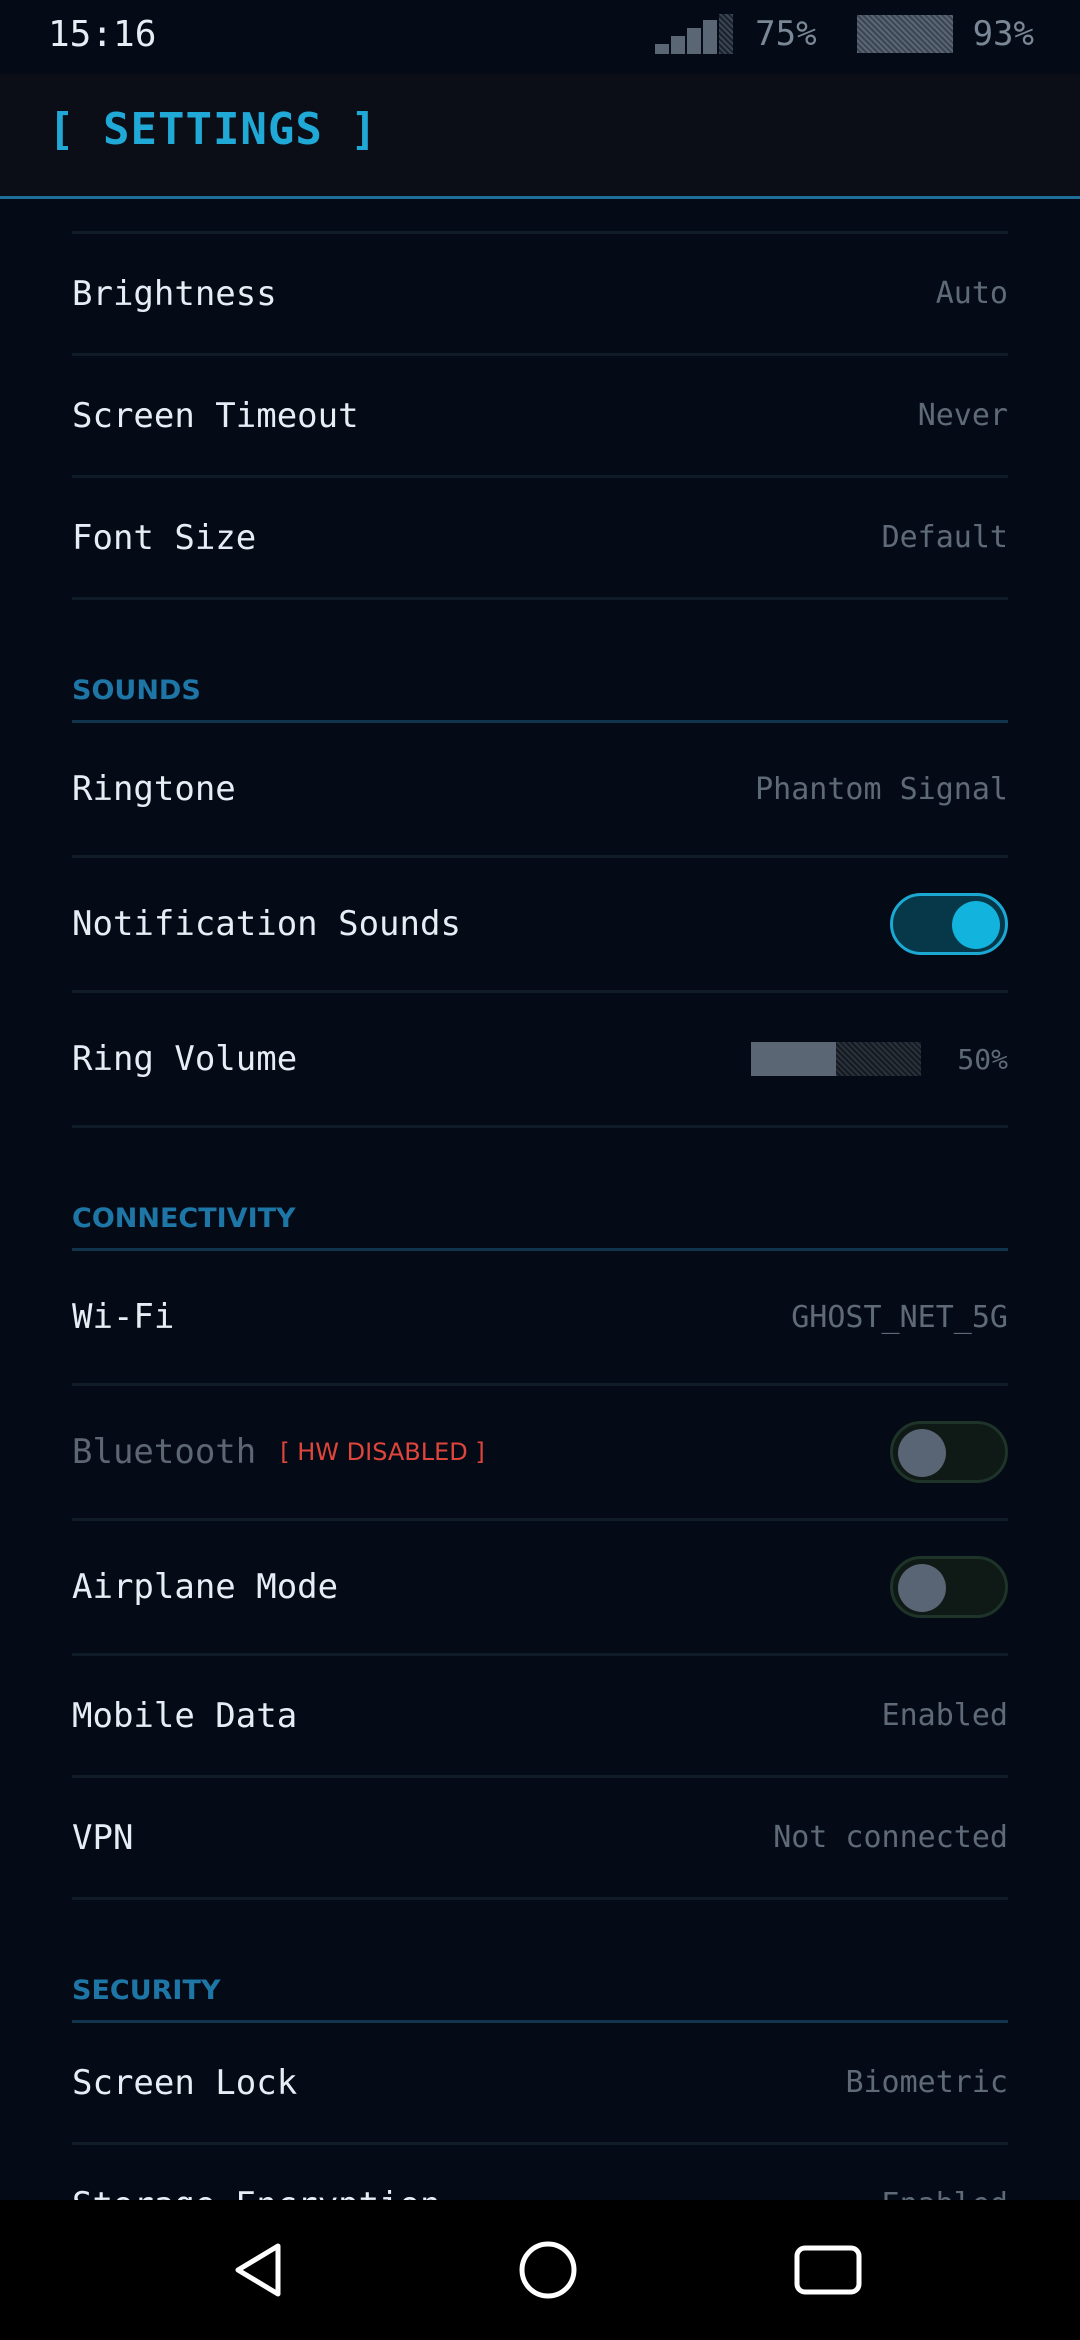 This screenshot has height=2340, width=1080. I want to click on setting-airplane-mode: Airplane Mode, so click(540, 1588).